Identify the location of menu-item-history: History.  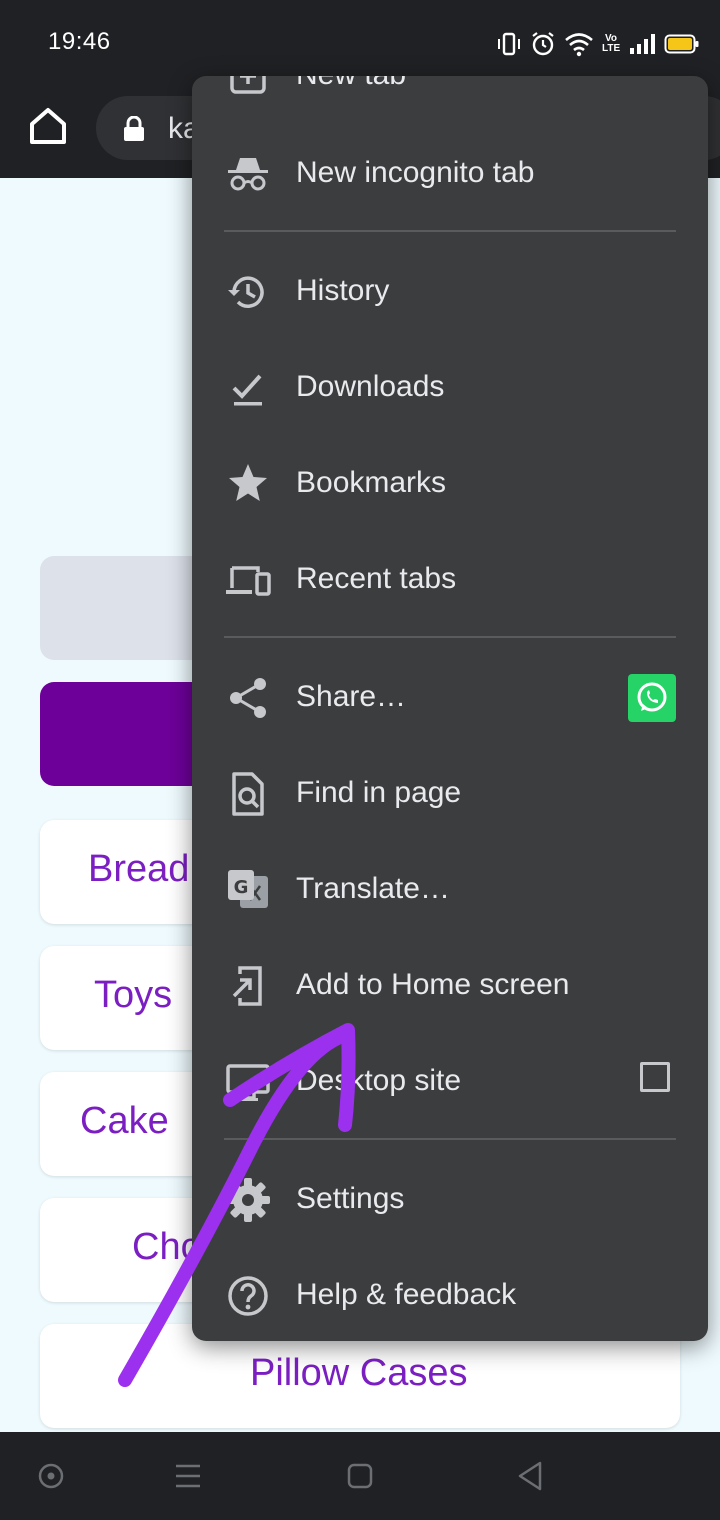
(450, 292).